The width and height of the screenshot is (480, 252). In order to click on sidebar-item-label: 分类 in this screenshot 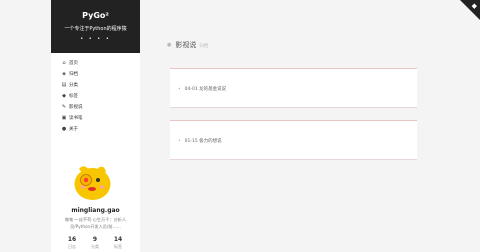, I will do `click(73, 85)`.